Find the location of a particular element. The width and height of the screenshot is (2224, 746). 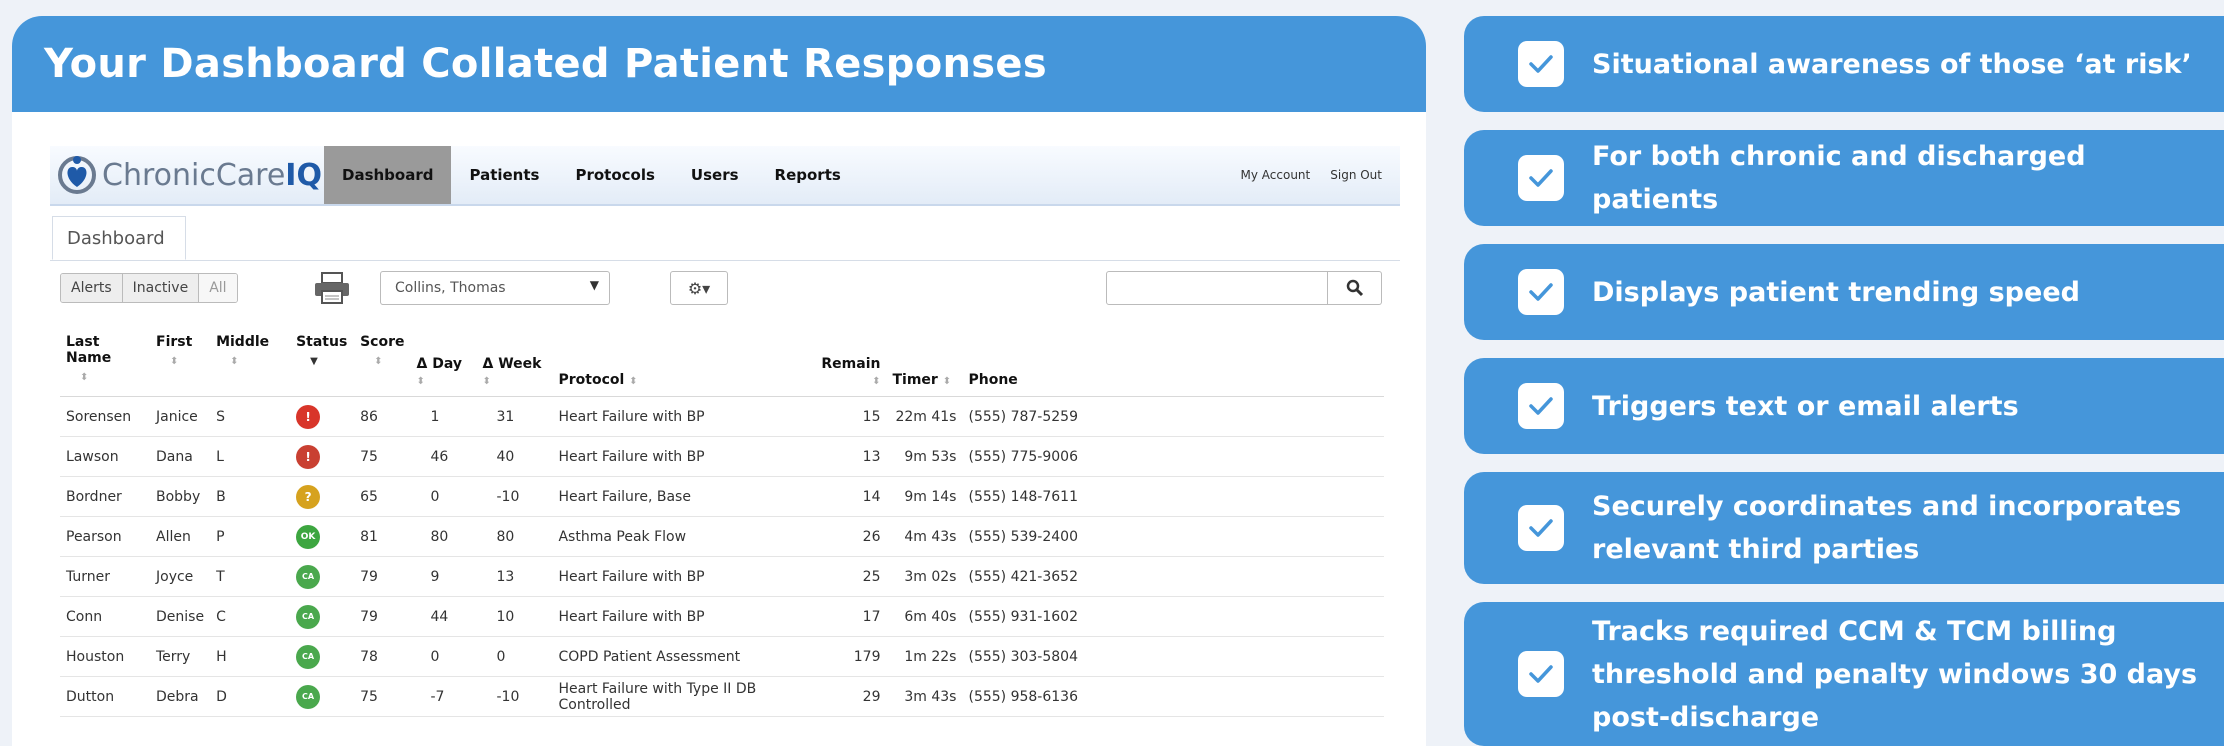

col-phone: Phone is located at coordinates (1173, 365).